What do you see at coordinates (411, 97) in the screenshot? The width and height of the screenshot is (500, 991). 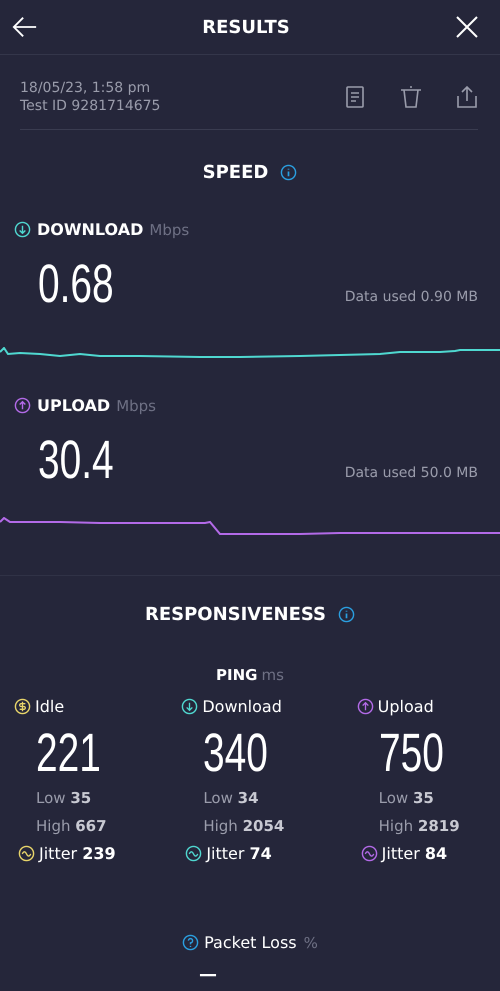 I see `trash-icon` at bounding box center [411, 97].